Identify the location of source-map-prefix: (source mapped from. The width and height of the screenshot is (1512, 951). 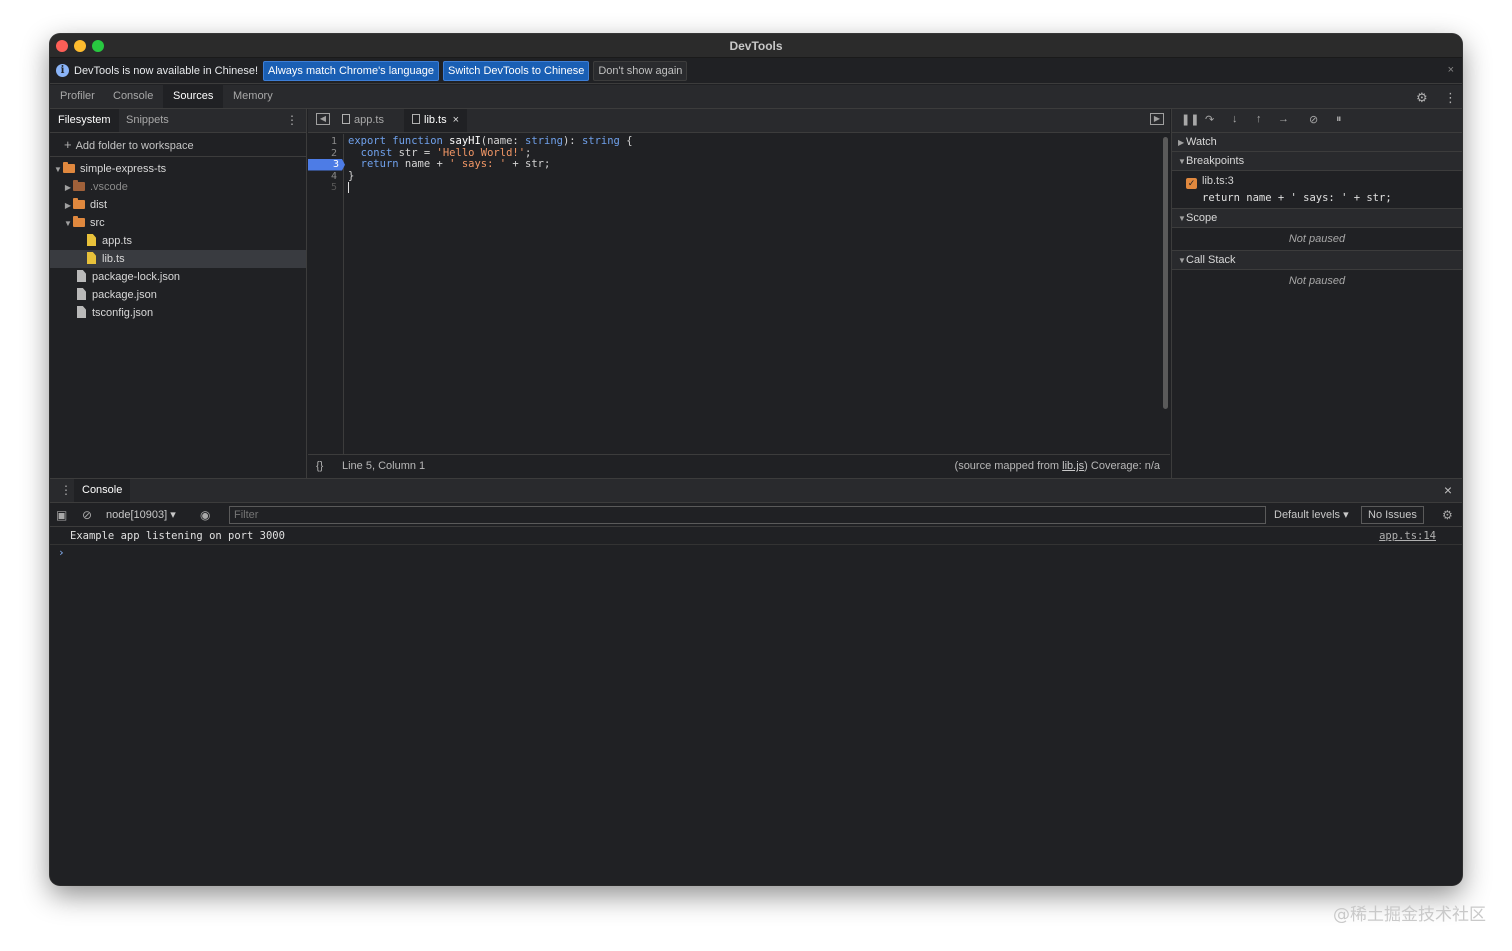
(1008, 466).